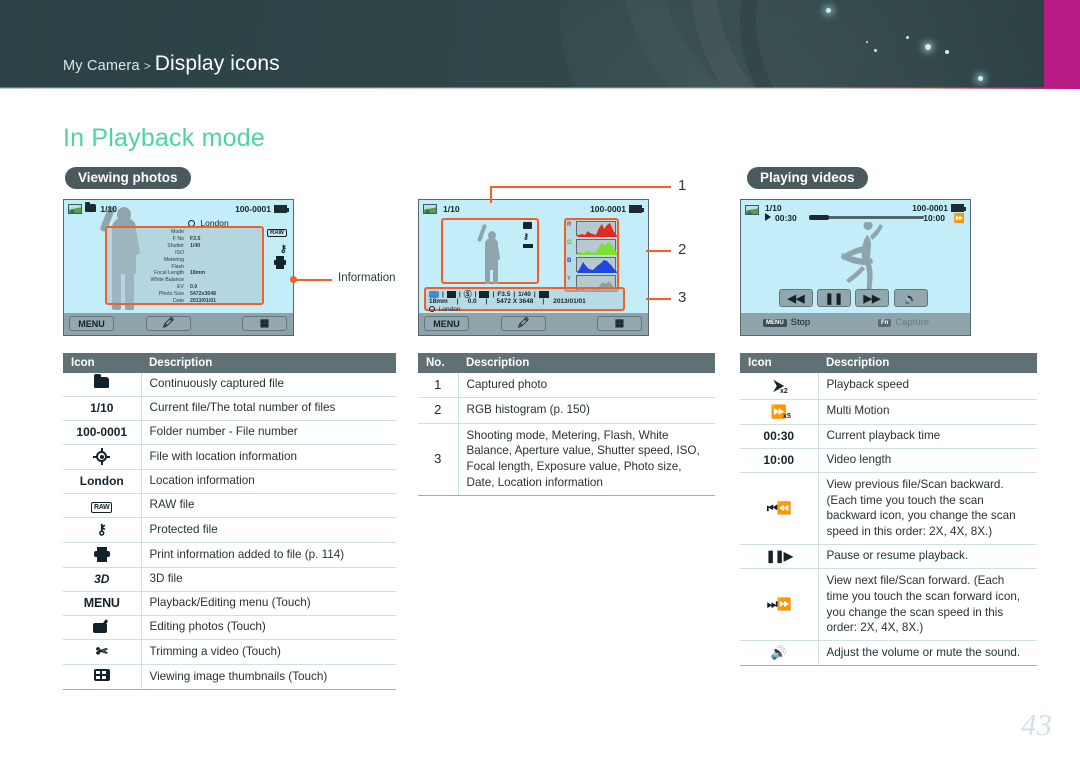 The image size is (1080, 765). Describe the element at coordinates (927, 556) in the screenshot. I see `row-description: Pause or resume playback.` at that location.